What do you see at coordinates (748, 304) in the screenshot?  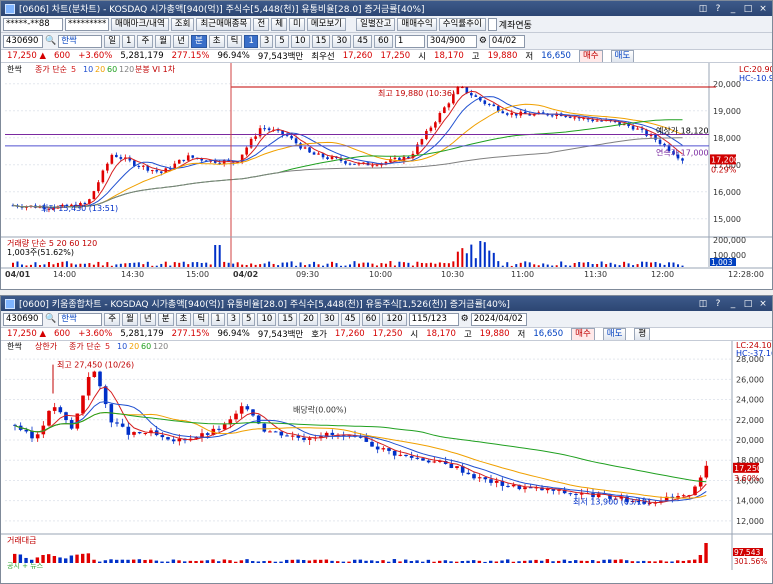 I see `maximize-icon-2: □` at bounding box center [748, 304].